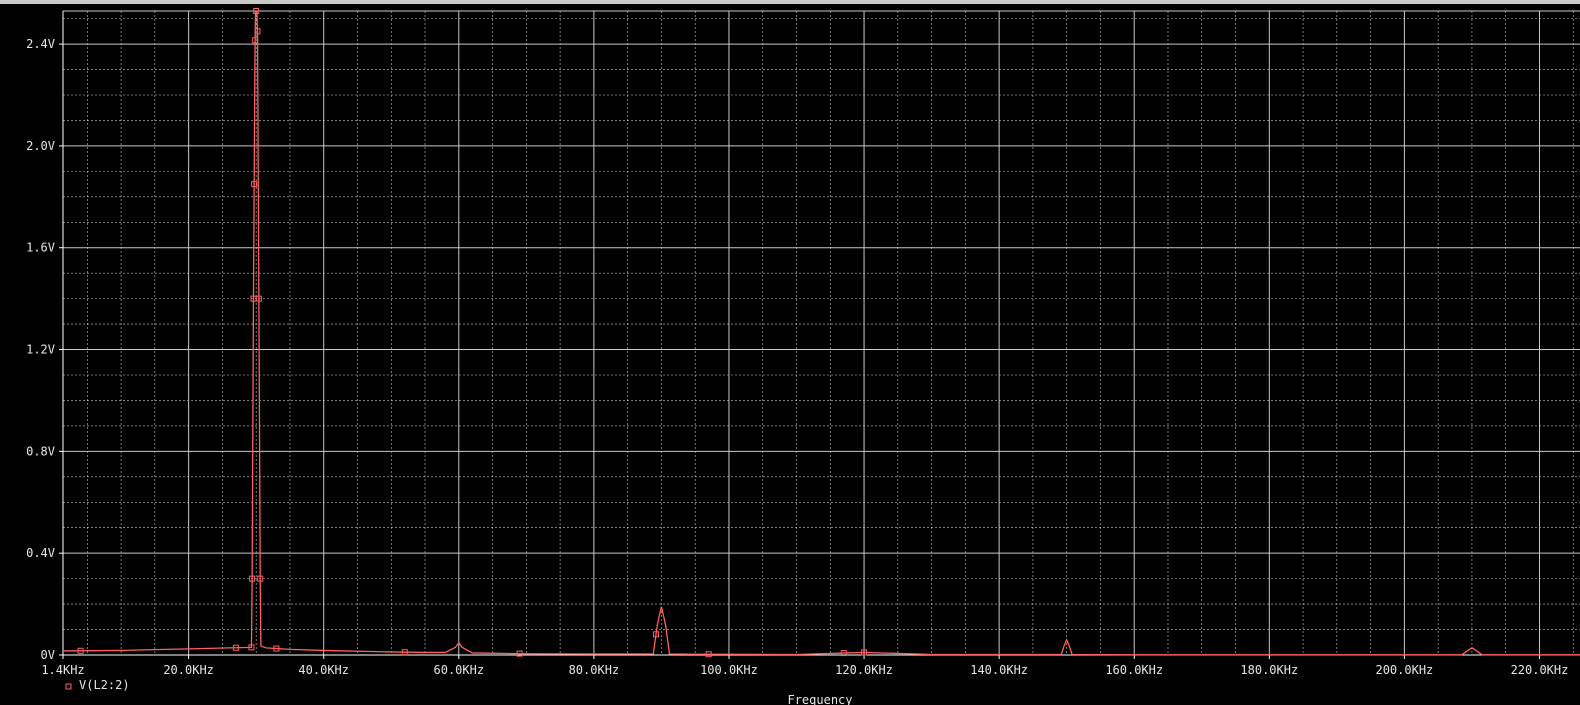 This screenshot has width=1580, height=705. Describe the element at coordinates (68, 686) in the screenshot. I see `legend-marker-icon` at that location.